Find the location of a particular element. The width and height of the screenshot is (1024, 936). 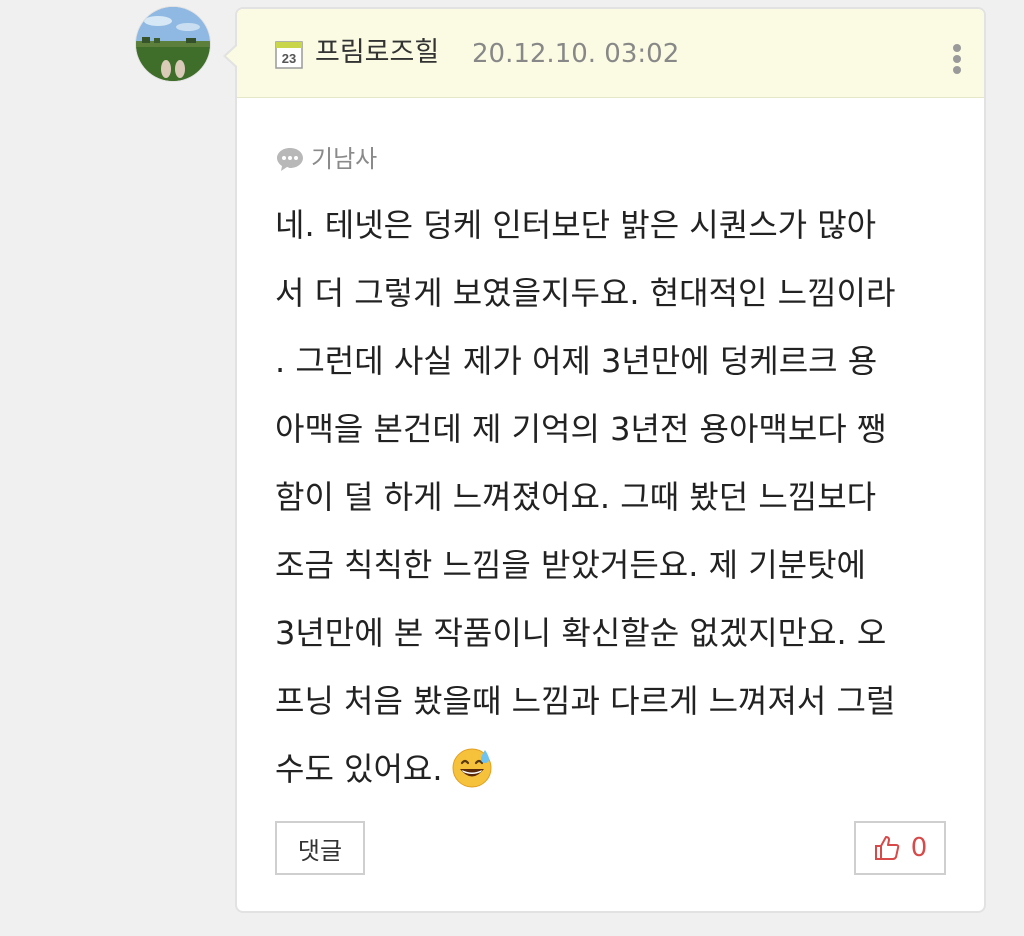

comment-line: . 그런데 사실 제가 어제 3년만에 덩케르크 용 is located at coordinates (576, 361).